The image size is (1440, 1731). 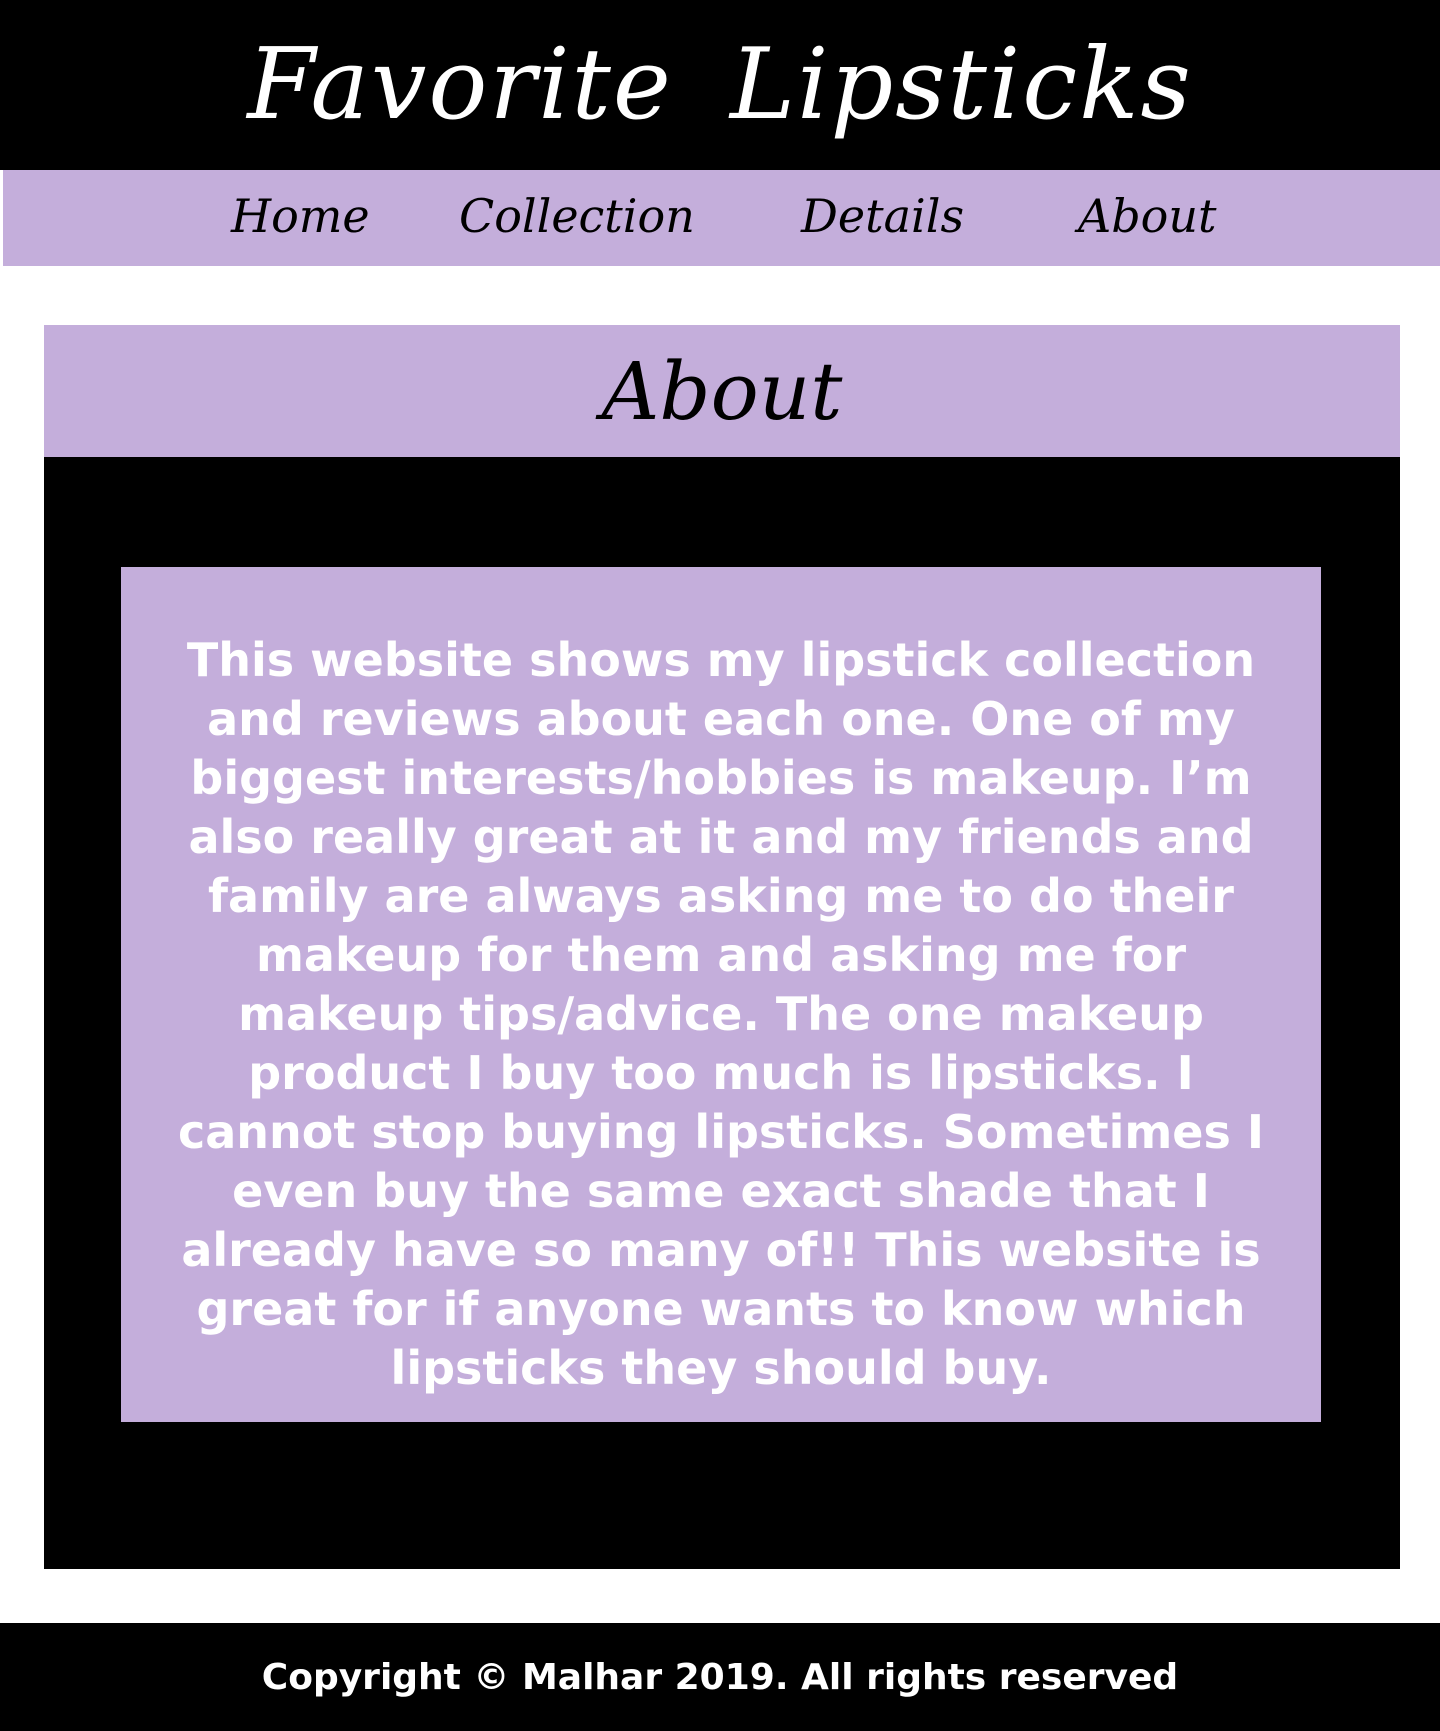 I want to click on main-nav: Home Collection Details About, so click(x=721, y=218).